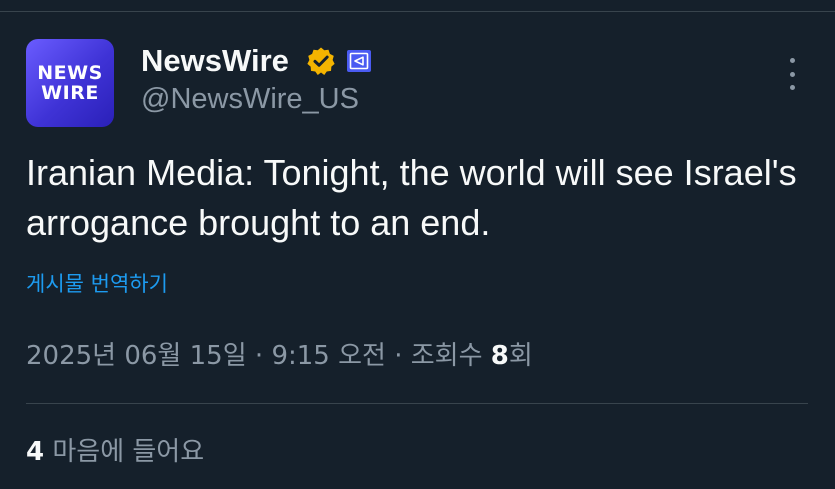 The image size is (835, 489). I want to click on top-divider, so click(417, 11).